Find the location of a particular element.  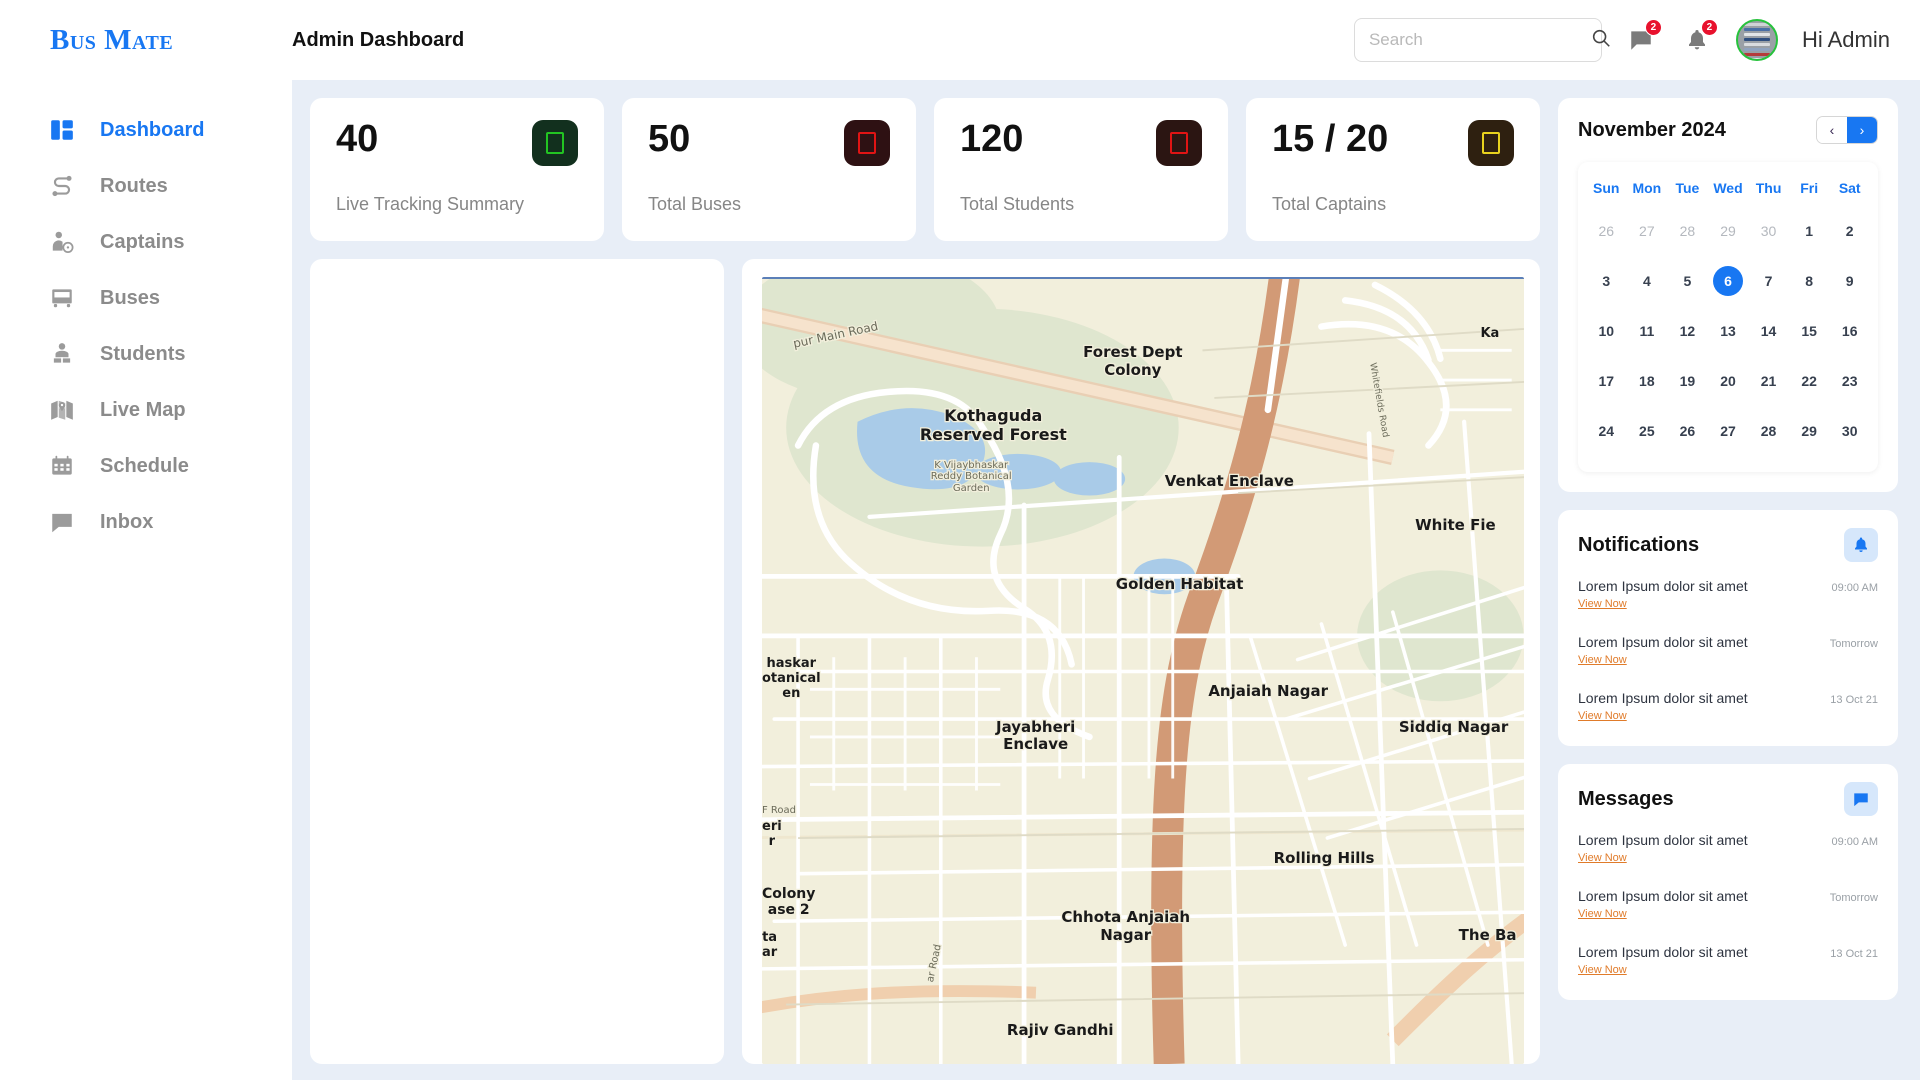

calendar-day: 21 is located at coordinates (1768, 381).